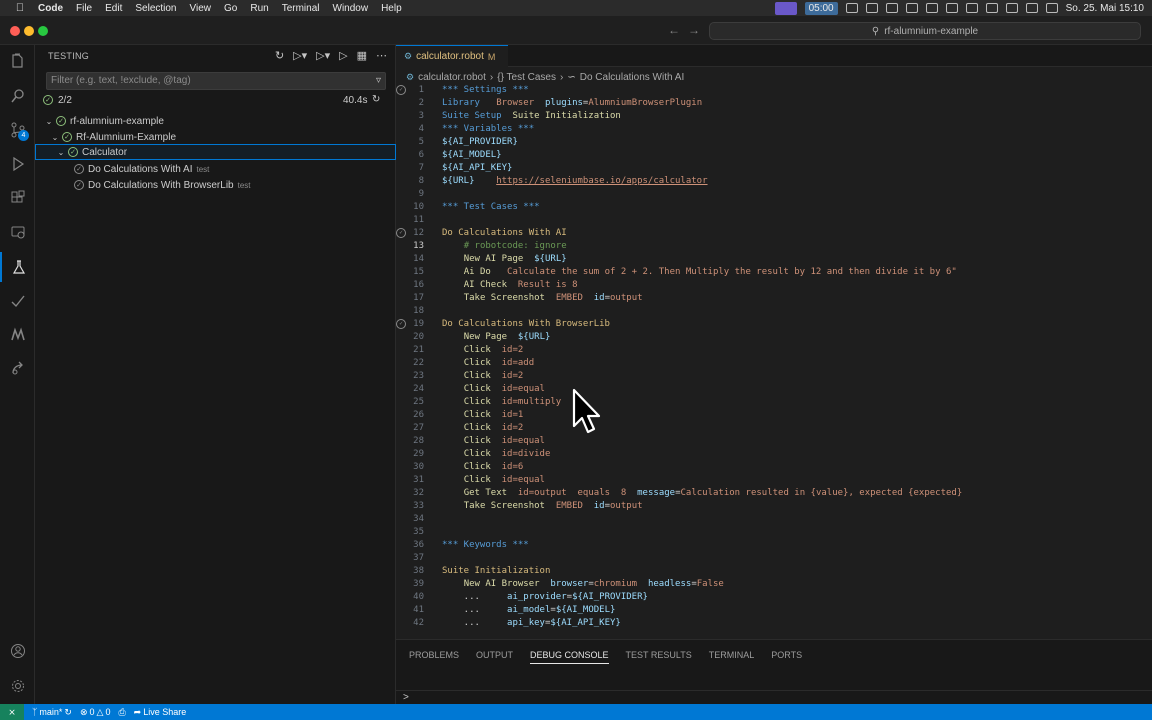  What do you see at coordinates (434, 657) in the screenshot?
I see `tab-problems: PROBLEMS` at bounding box center [434, 657].